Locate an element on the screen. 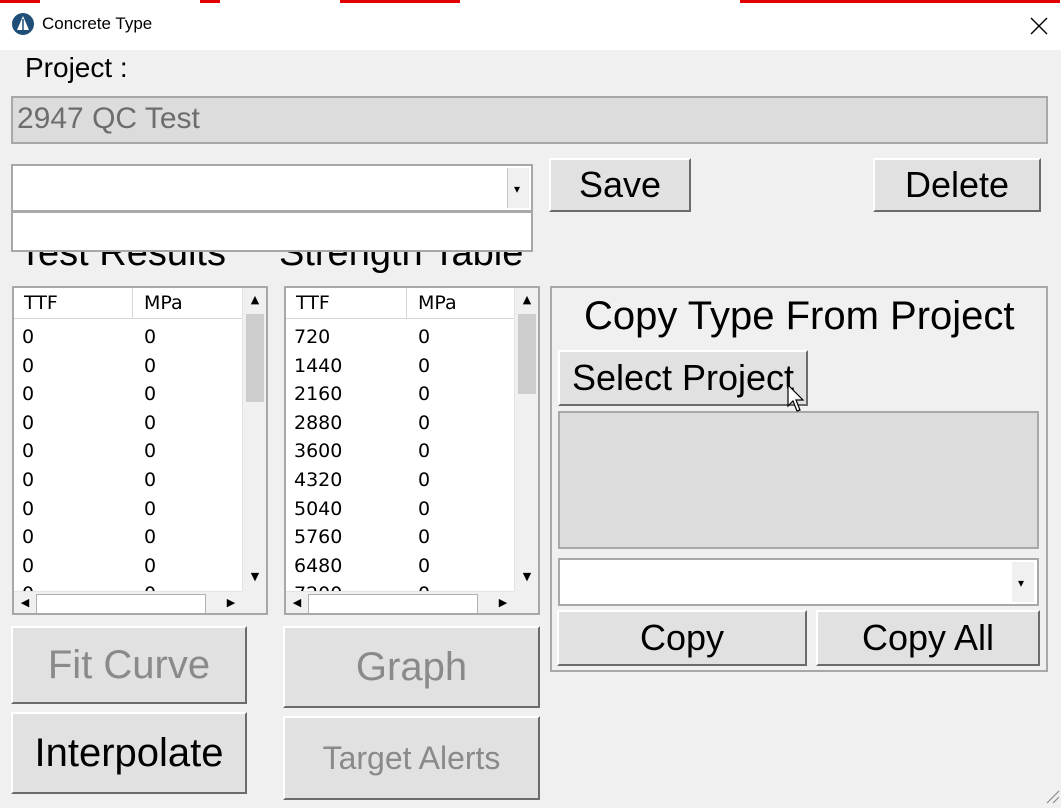  copy-all-button: Copy All is located at coordinates (928, 638).